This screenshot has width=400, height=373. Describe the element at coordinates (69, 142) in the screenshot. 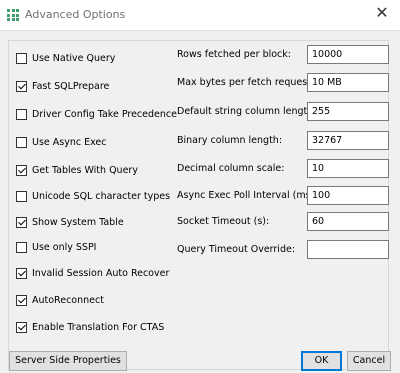

I see `checkbox-label: Use Async Exec` at that location.